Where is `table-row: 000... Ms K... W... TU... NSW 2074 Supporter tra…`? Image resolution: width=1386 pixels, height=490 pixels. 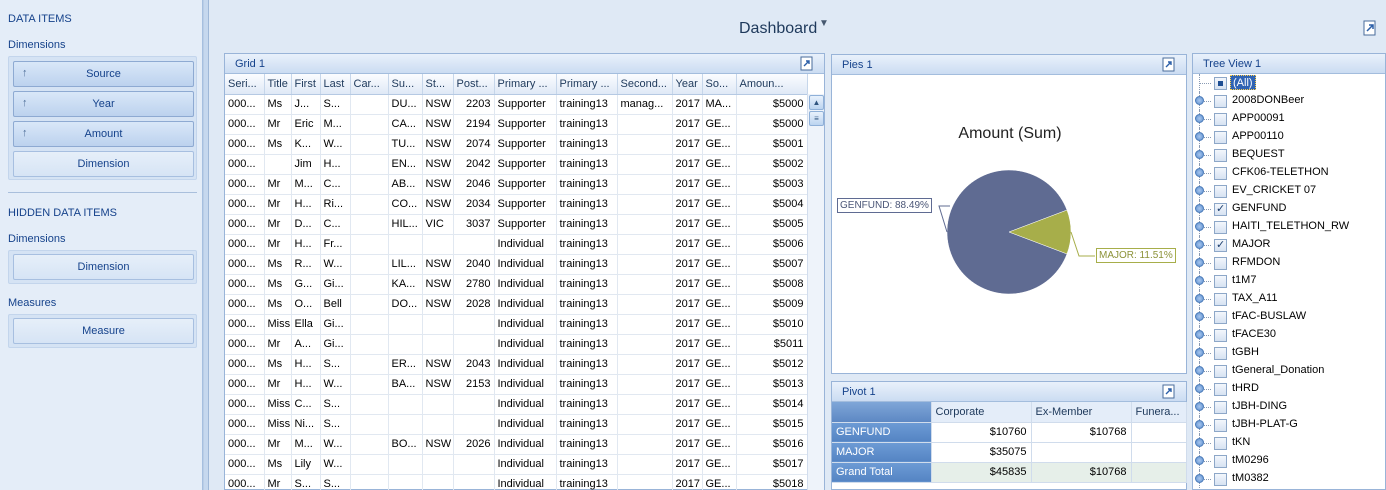 table-row: 000... Ms K... W... TU... NSW 2074 Supporter tra… is located at coordinates (516, 144).